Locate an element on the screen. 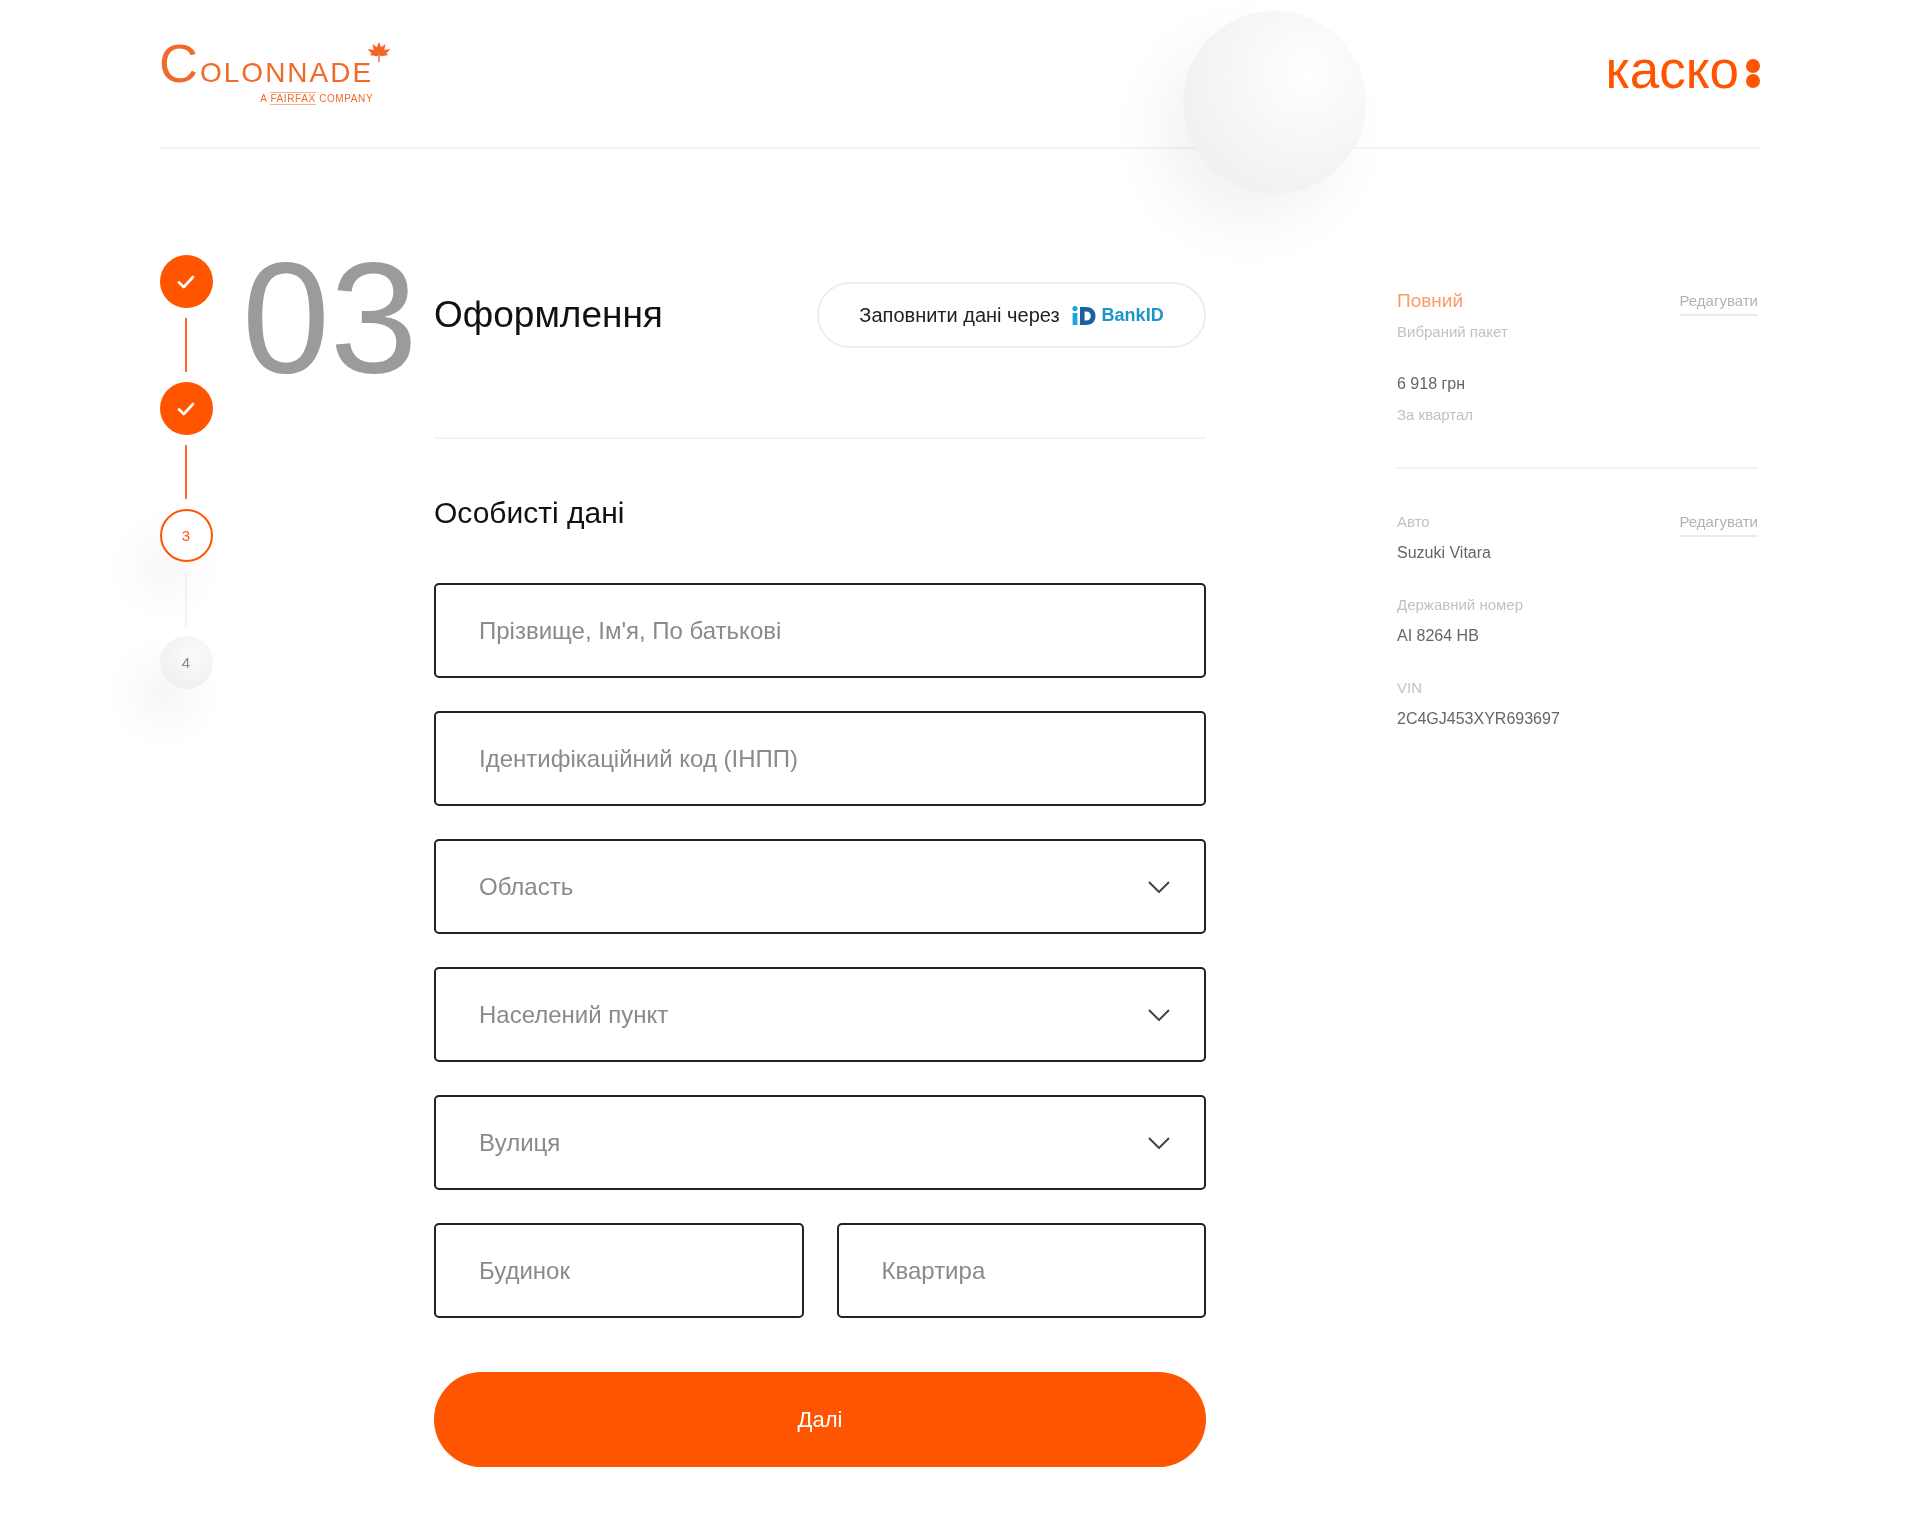 The height and width of the screenshot is (1538, 1918). logo-tagline: A FAIRFAX COMPANY is located at coordinates (317, 99).